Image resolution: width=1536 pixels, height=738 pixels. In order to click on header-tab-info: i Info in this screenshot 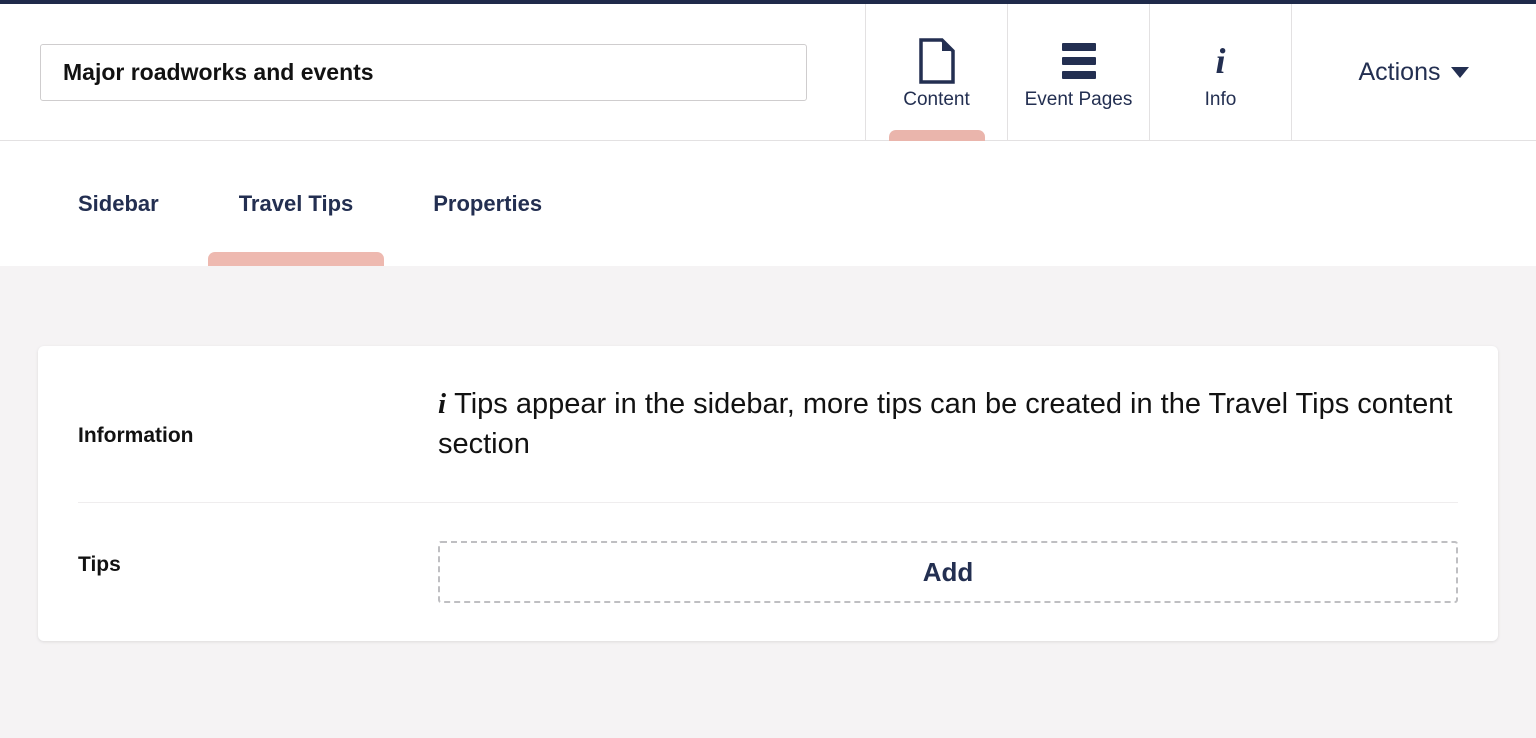, I will do `click(1220, 72)`.